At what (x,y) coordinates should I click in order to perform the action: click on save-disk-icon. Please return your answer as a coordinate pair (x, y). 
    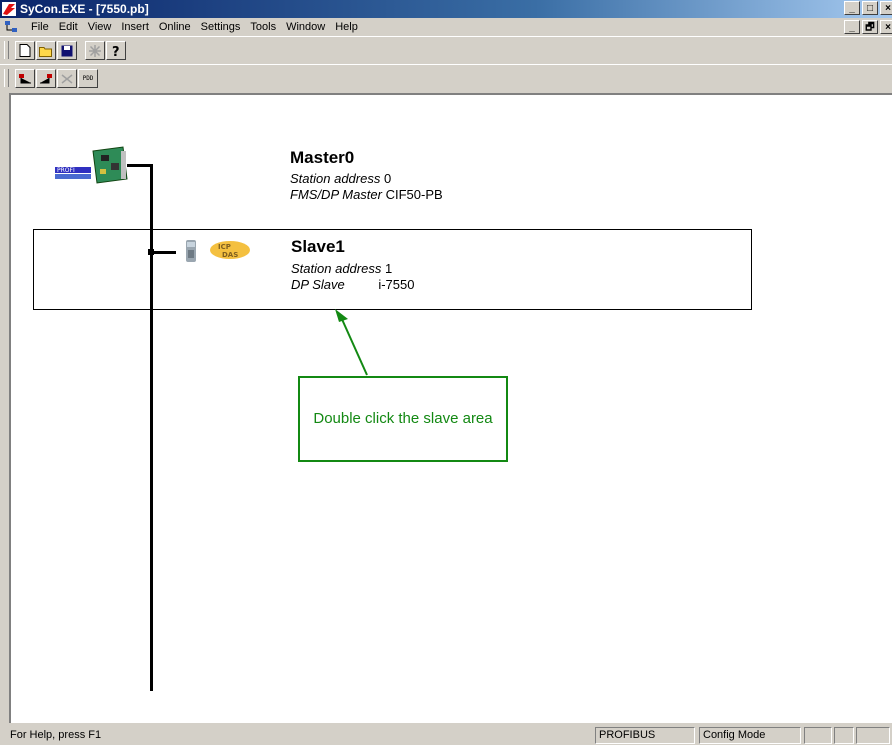
    Looking at the image, I should click on (67, 50).